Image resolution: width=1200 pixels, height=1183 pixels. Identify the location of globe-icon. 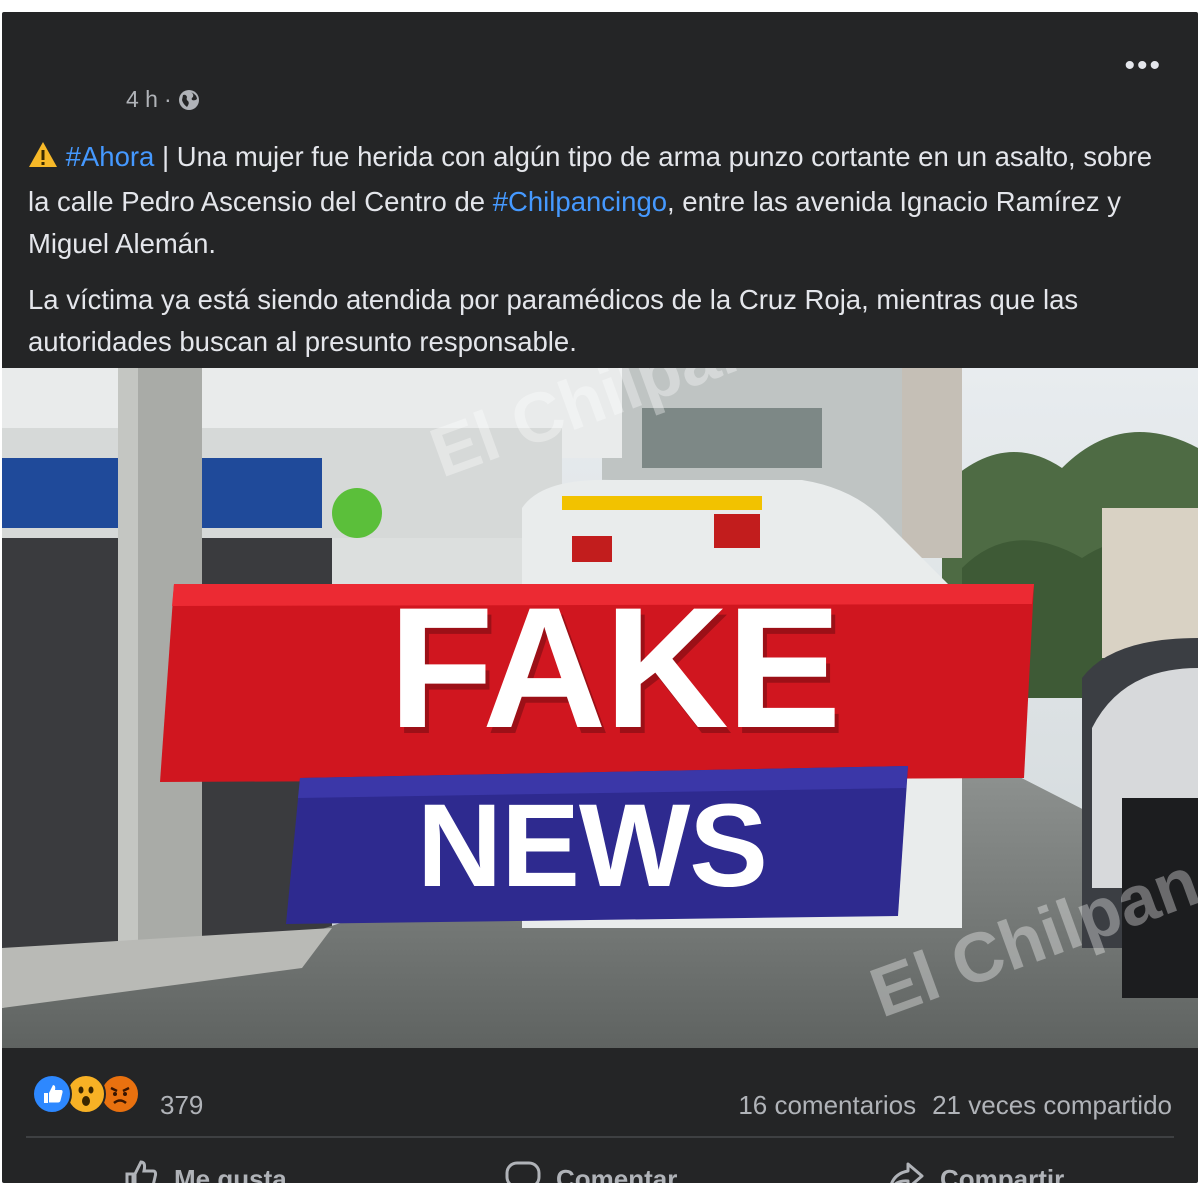
(189, 100).